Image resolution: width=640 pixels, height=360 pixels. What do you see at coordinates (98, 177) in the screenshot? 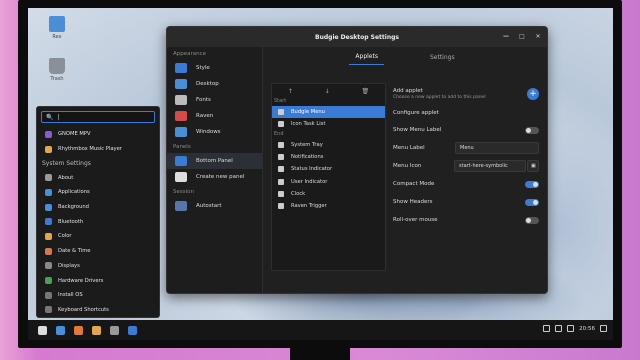
I see `menu-item: About` at bounding box center [98, 177].